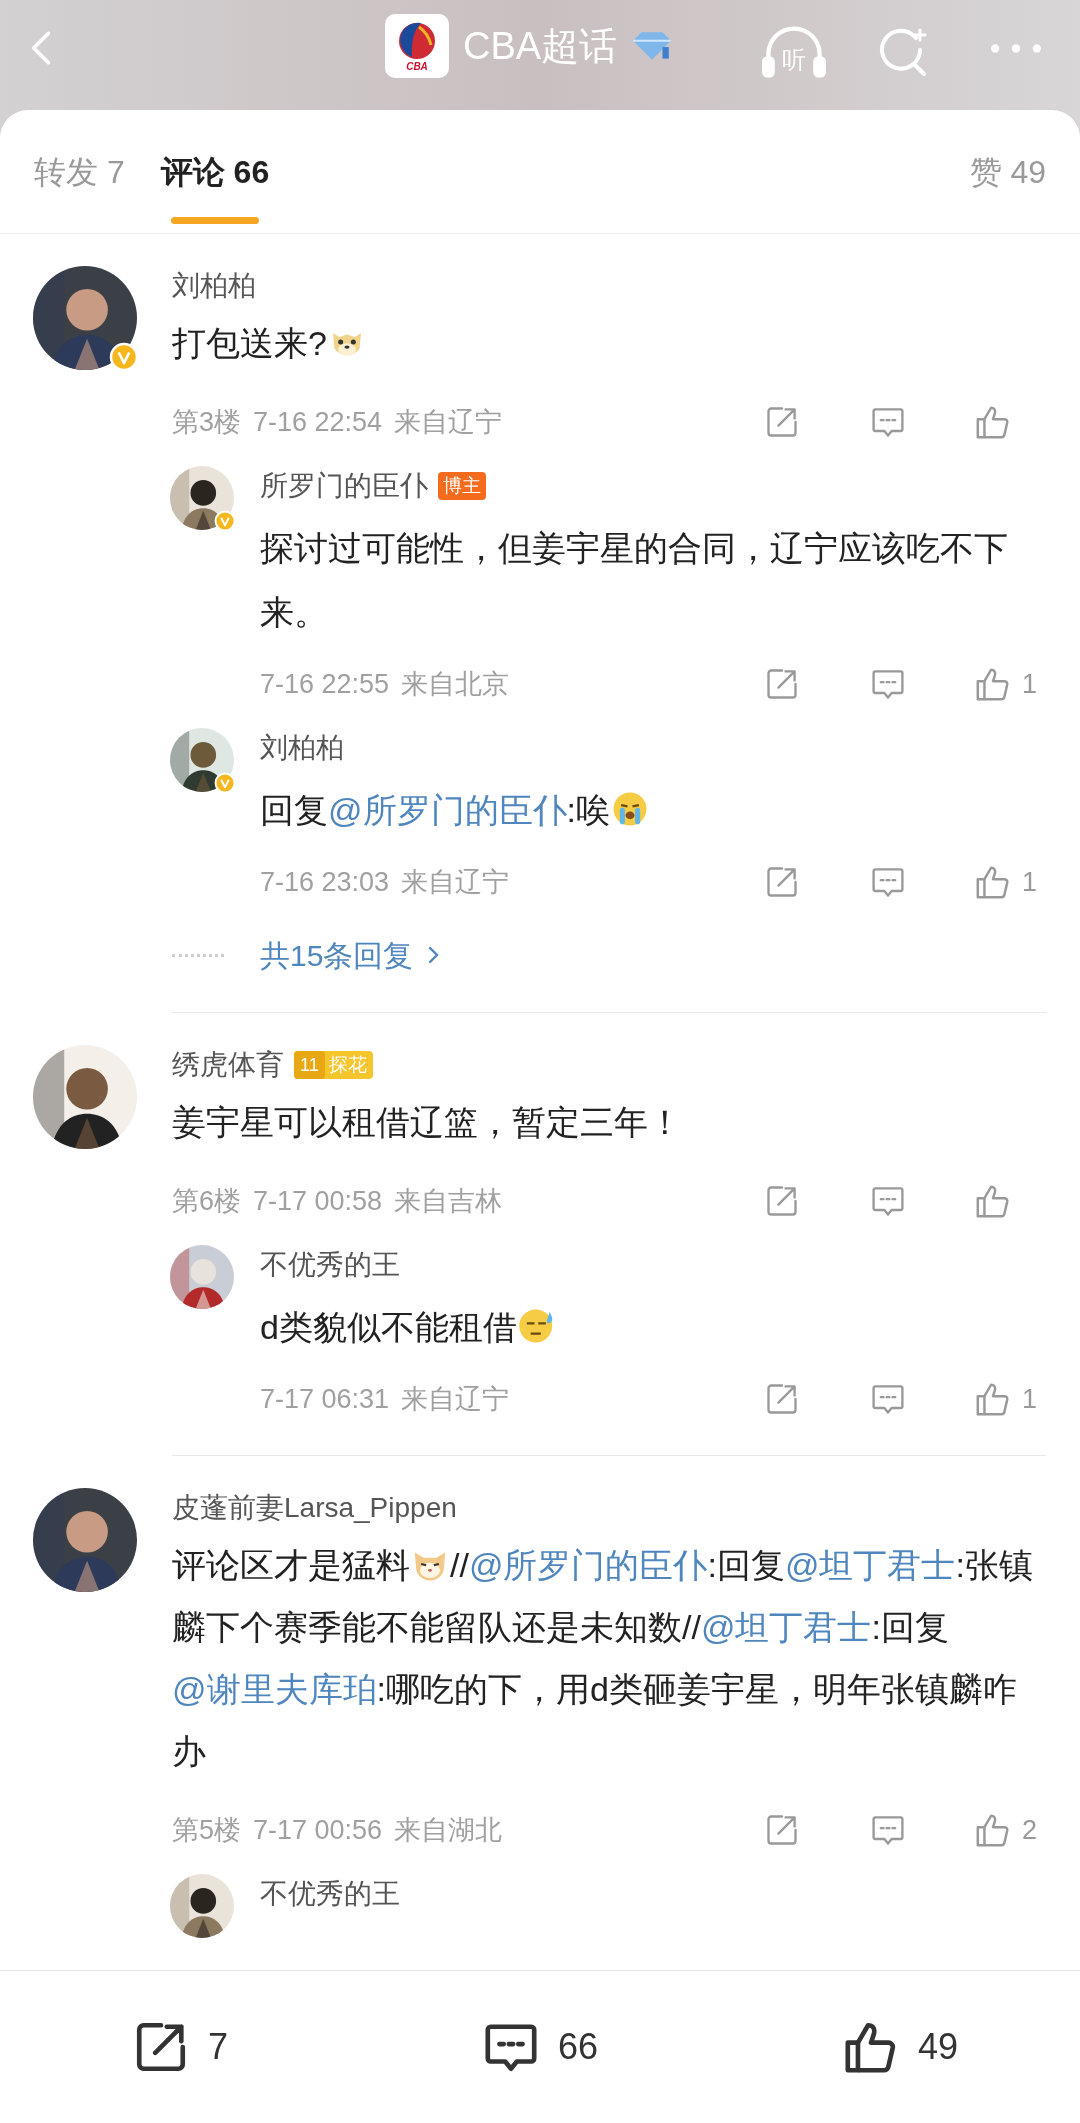 The height and width of the screenshot is (2123, 1080). I want to click on timestamp: 7-17 00:58, so click(318, 1201).